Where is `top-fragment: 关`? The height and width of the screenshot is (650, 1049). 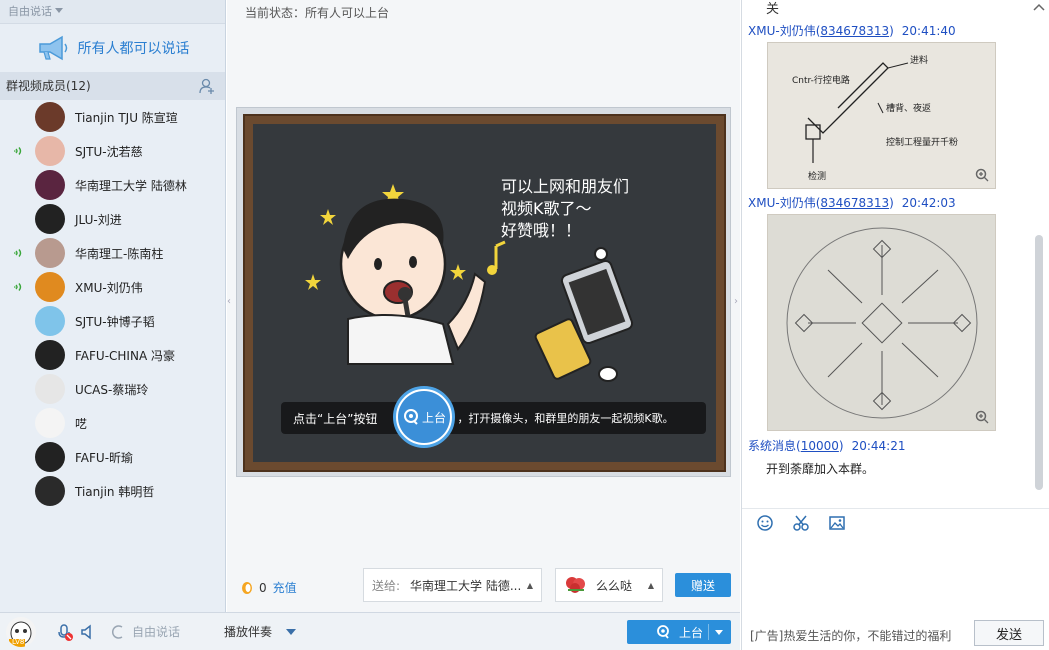 top-fragment: 关 is located at coordinates (773, 9).